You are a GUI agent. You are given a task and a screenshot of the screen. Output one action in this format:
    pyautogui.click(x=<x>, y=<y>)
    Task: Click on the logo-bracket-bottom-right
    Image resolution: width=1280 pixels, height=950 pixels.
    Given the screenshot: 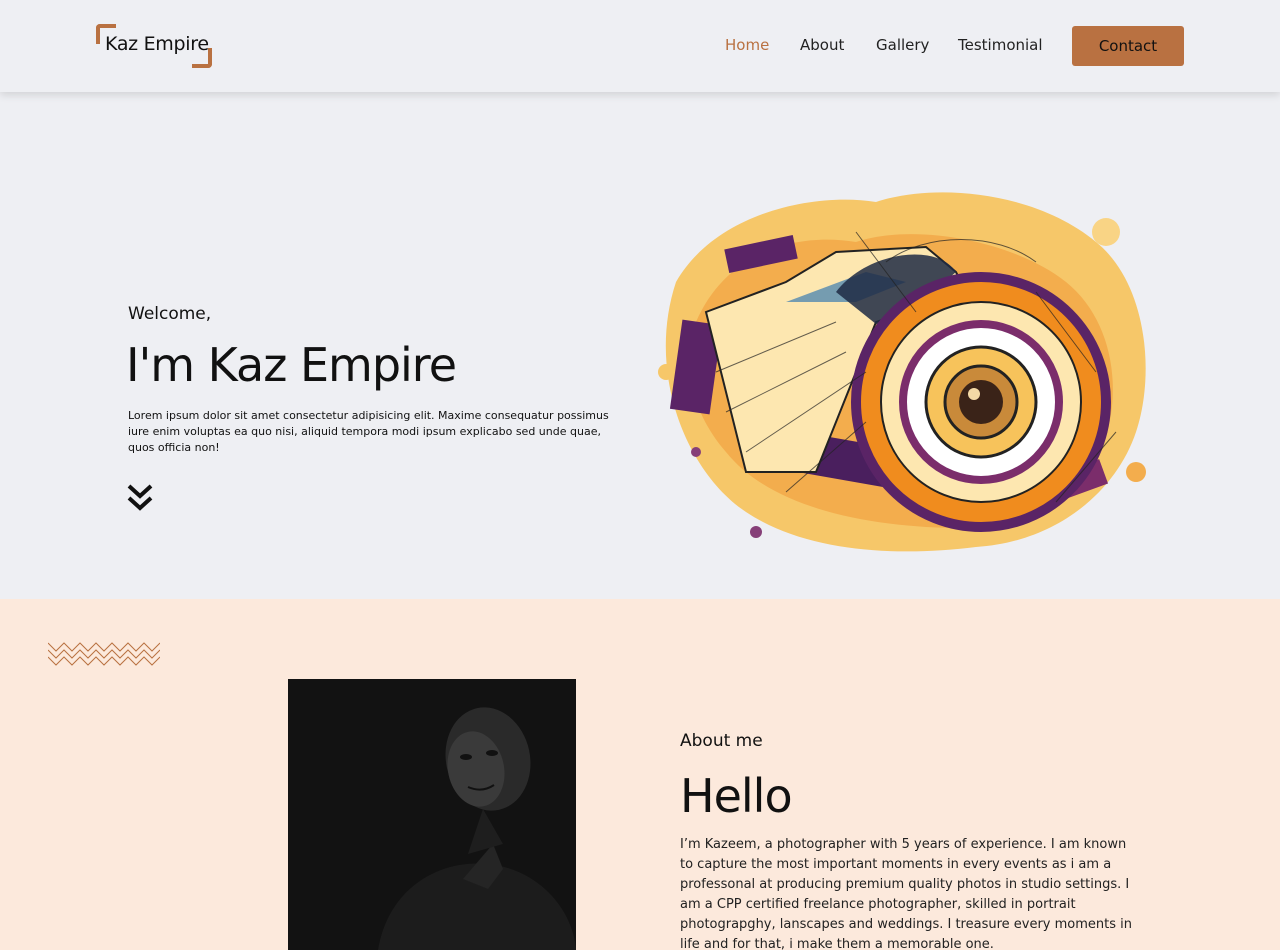 What is the action you would take?
    pyautogui.click(x=202, y=58)
    